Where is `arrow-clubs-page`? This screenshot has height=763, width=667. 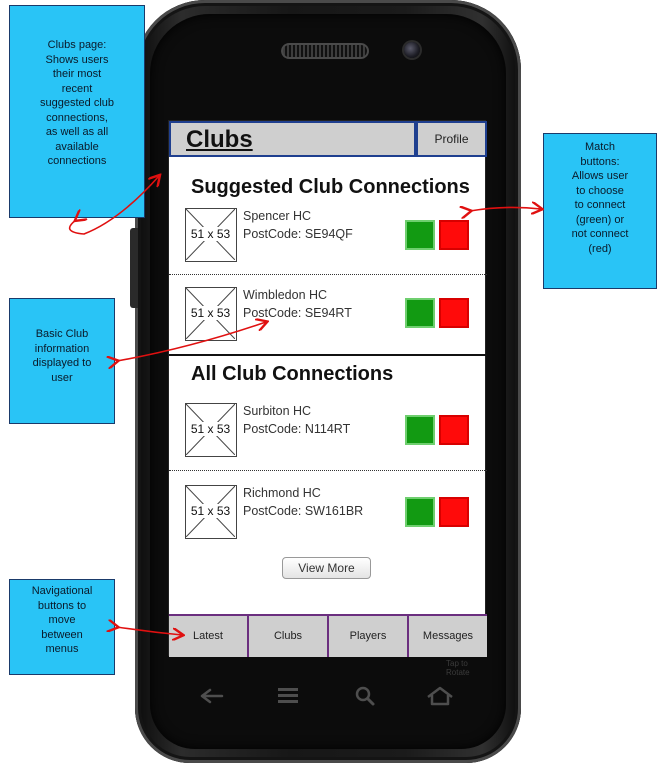
arrow-clubs-page is located at coordinates (113, 205).